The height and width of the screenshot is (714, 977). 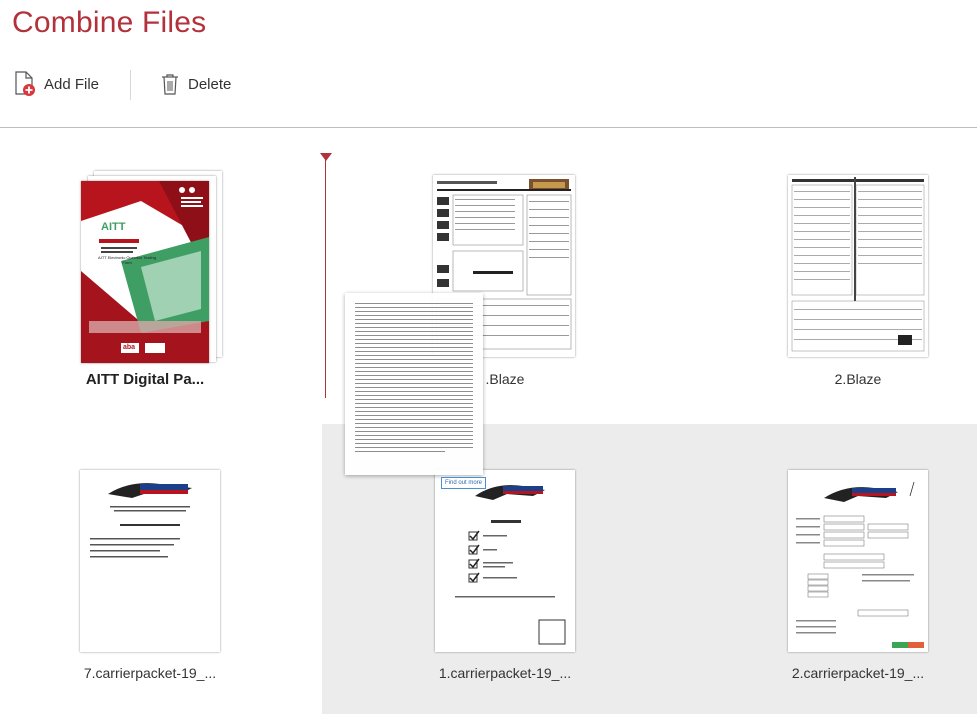 I want to click on aitt-cover-art, so click(x=145, y=272).